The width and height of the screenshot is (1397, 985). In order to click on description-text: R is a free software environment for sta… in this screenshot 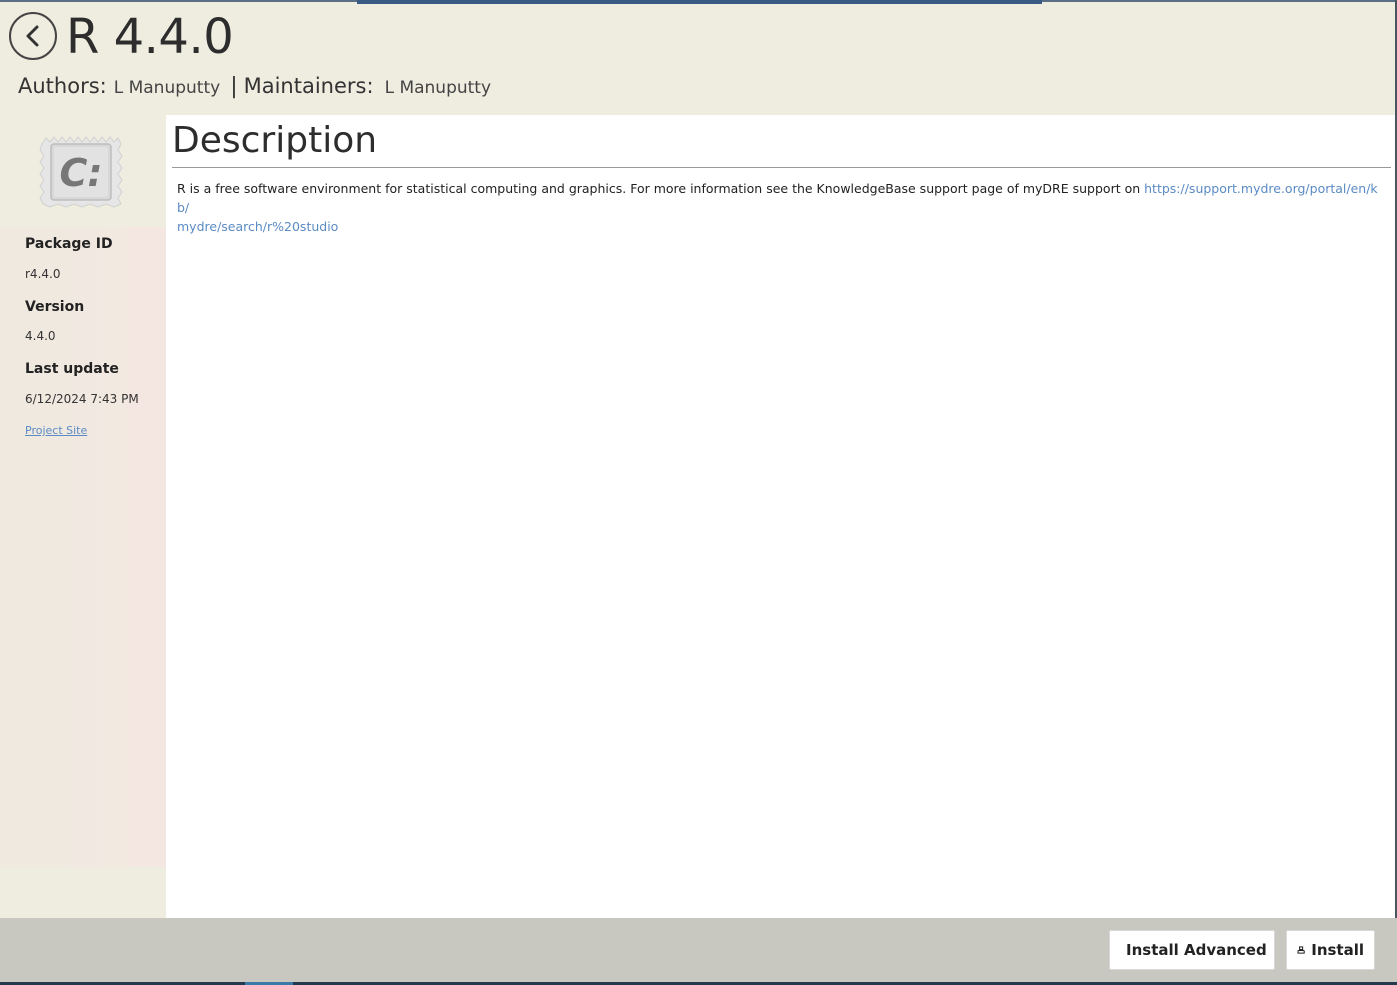, I will do `click(782, 207)`.